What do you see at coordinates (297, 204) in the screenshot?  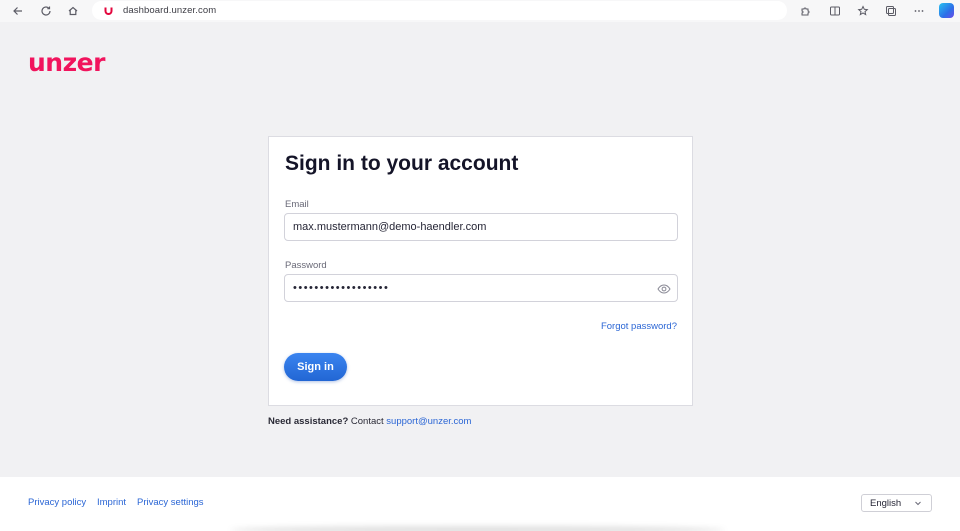 I see `email-label: Email` at bounding box center [297, 204].